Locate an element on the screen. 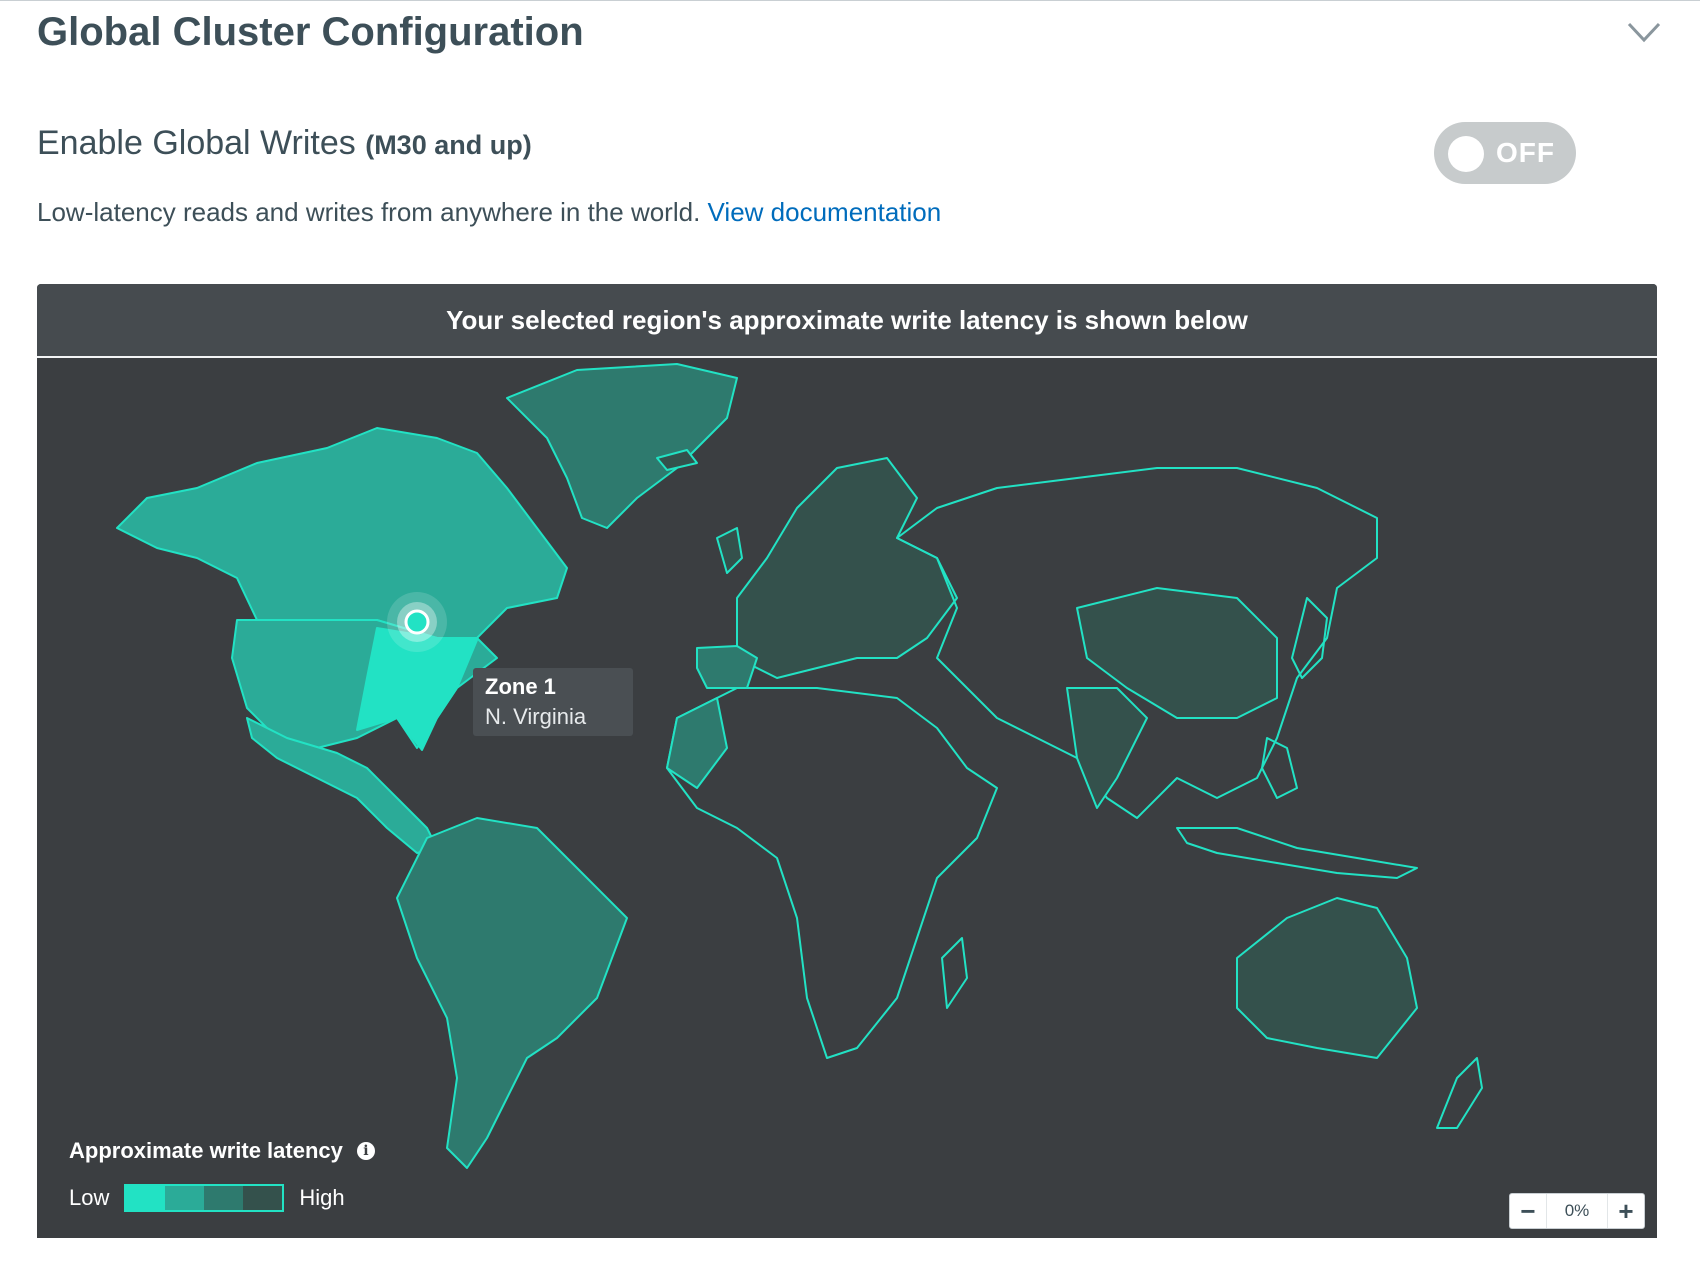 Image resolution: width=1700 pixels, height=1274 pixels. legend-high-label: High is located at coordinates (322, 1197).